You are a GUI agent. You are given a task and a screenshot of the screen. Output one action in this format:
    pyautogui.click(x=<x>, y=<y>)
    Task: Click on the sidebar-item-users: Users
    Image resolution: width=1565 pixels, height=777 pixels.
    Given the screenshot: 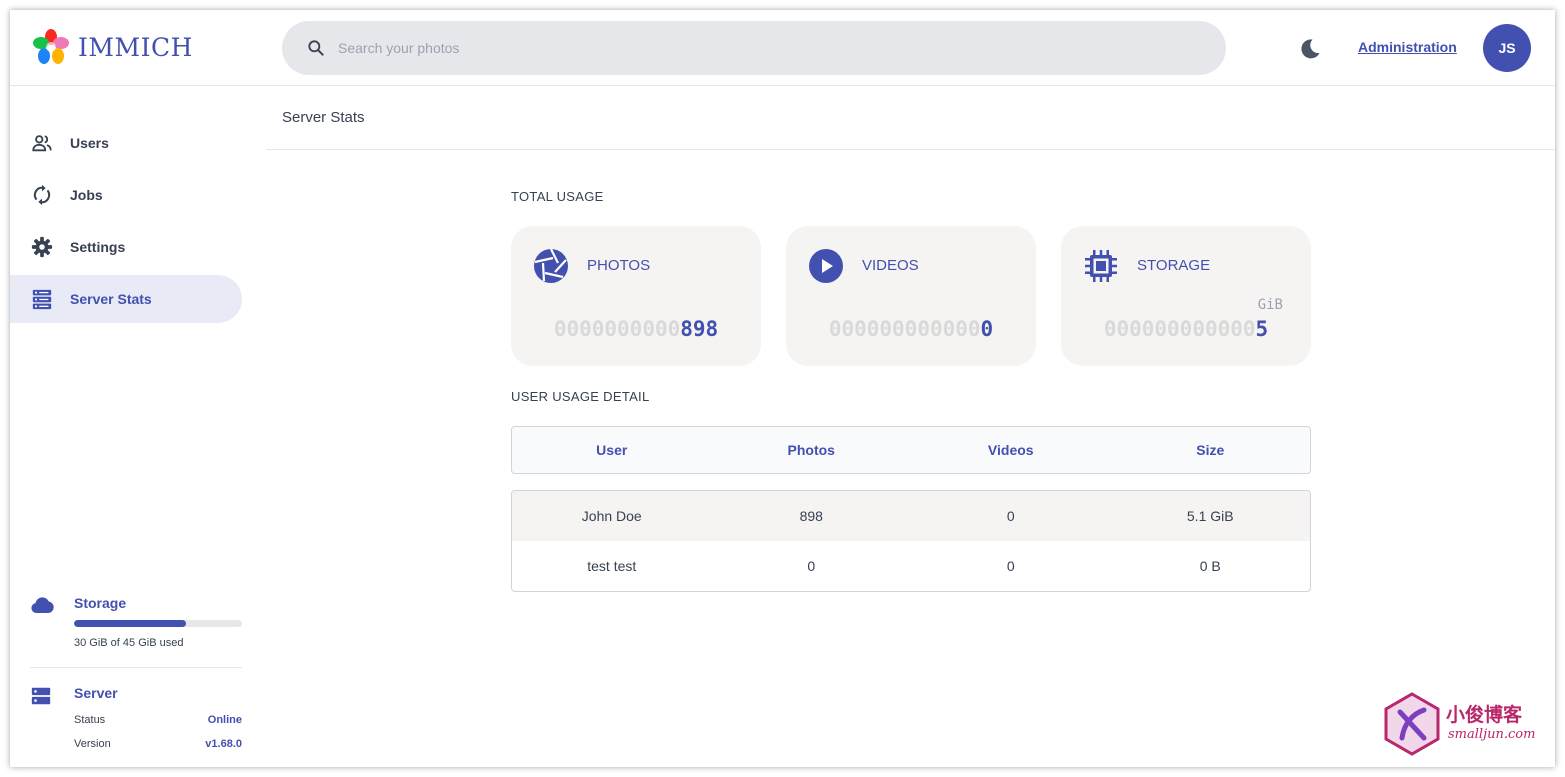 What is the action you would take?
    pyautogui.click(x=126, y=143)
    